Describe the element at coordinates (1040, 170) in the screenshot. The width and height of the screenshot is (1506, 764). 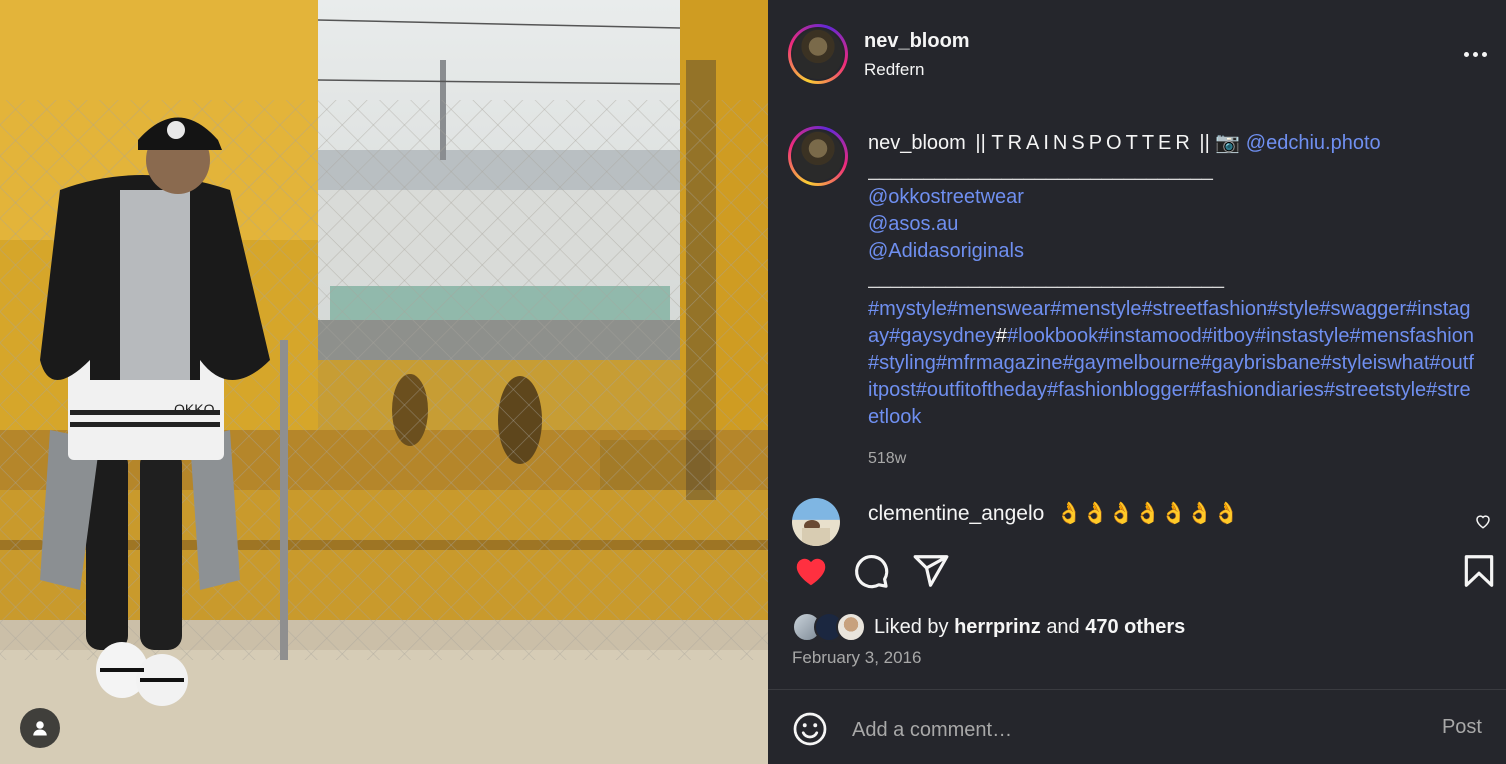
I see `caption-rule: _______________________________` at that location.